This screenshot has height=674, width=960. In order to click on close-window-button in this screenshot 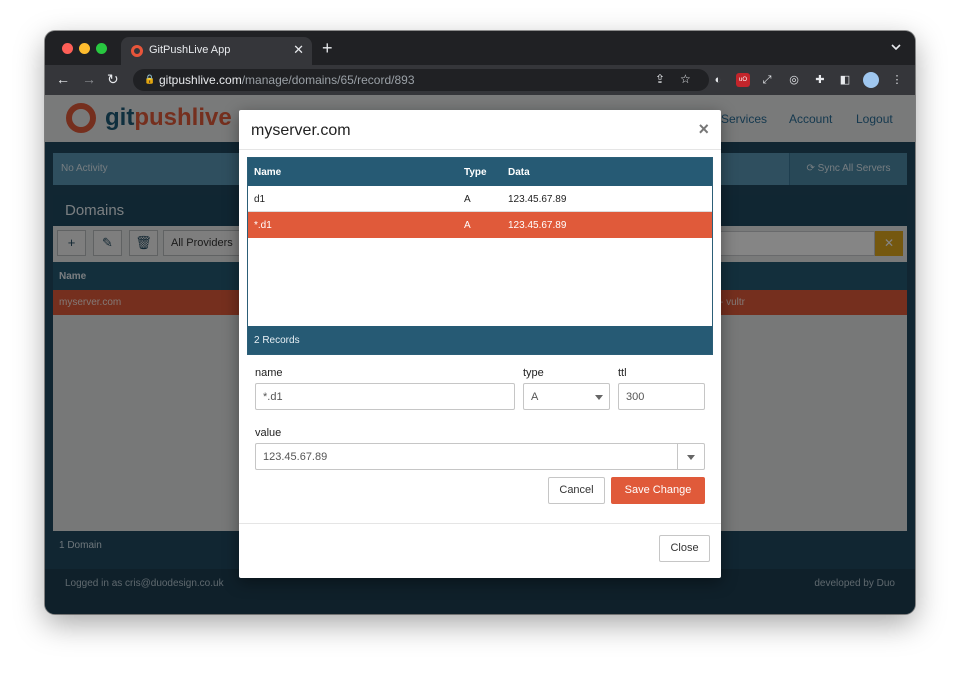, I will do `click(67, 48)`.